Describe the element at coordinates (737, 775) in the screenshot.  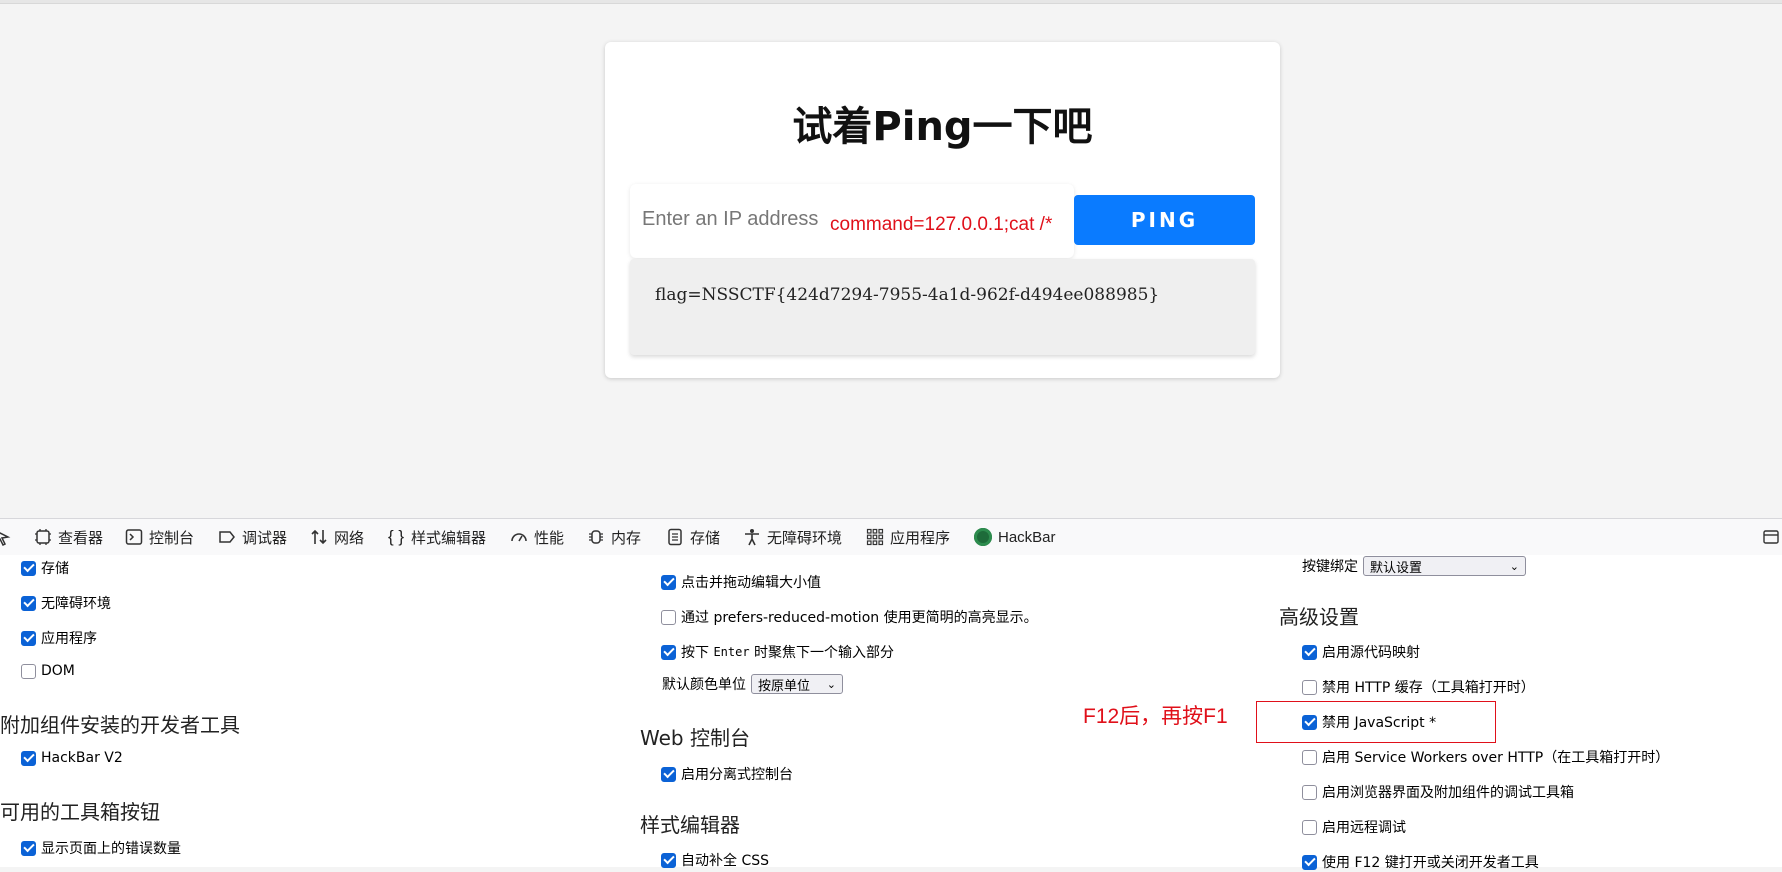
I see `option-label: 启用分离式控制台` at that location.